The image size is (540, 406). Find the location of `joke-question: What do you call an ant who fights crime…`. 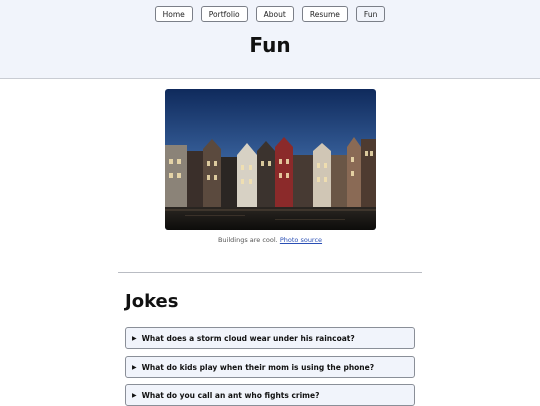

joke-question: What do you call an ant who fights crime… is located at coordinates (230, 395).